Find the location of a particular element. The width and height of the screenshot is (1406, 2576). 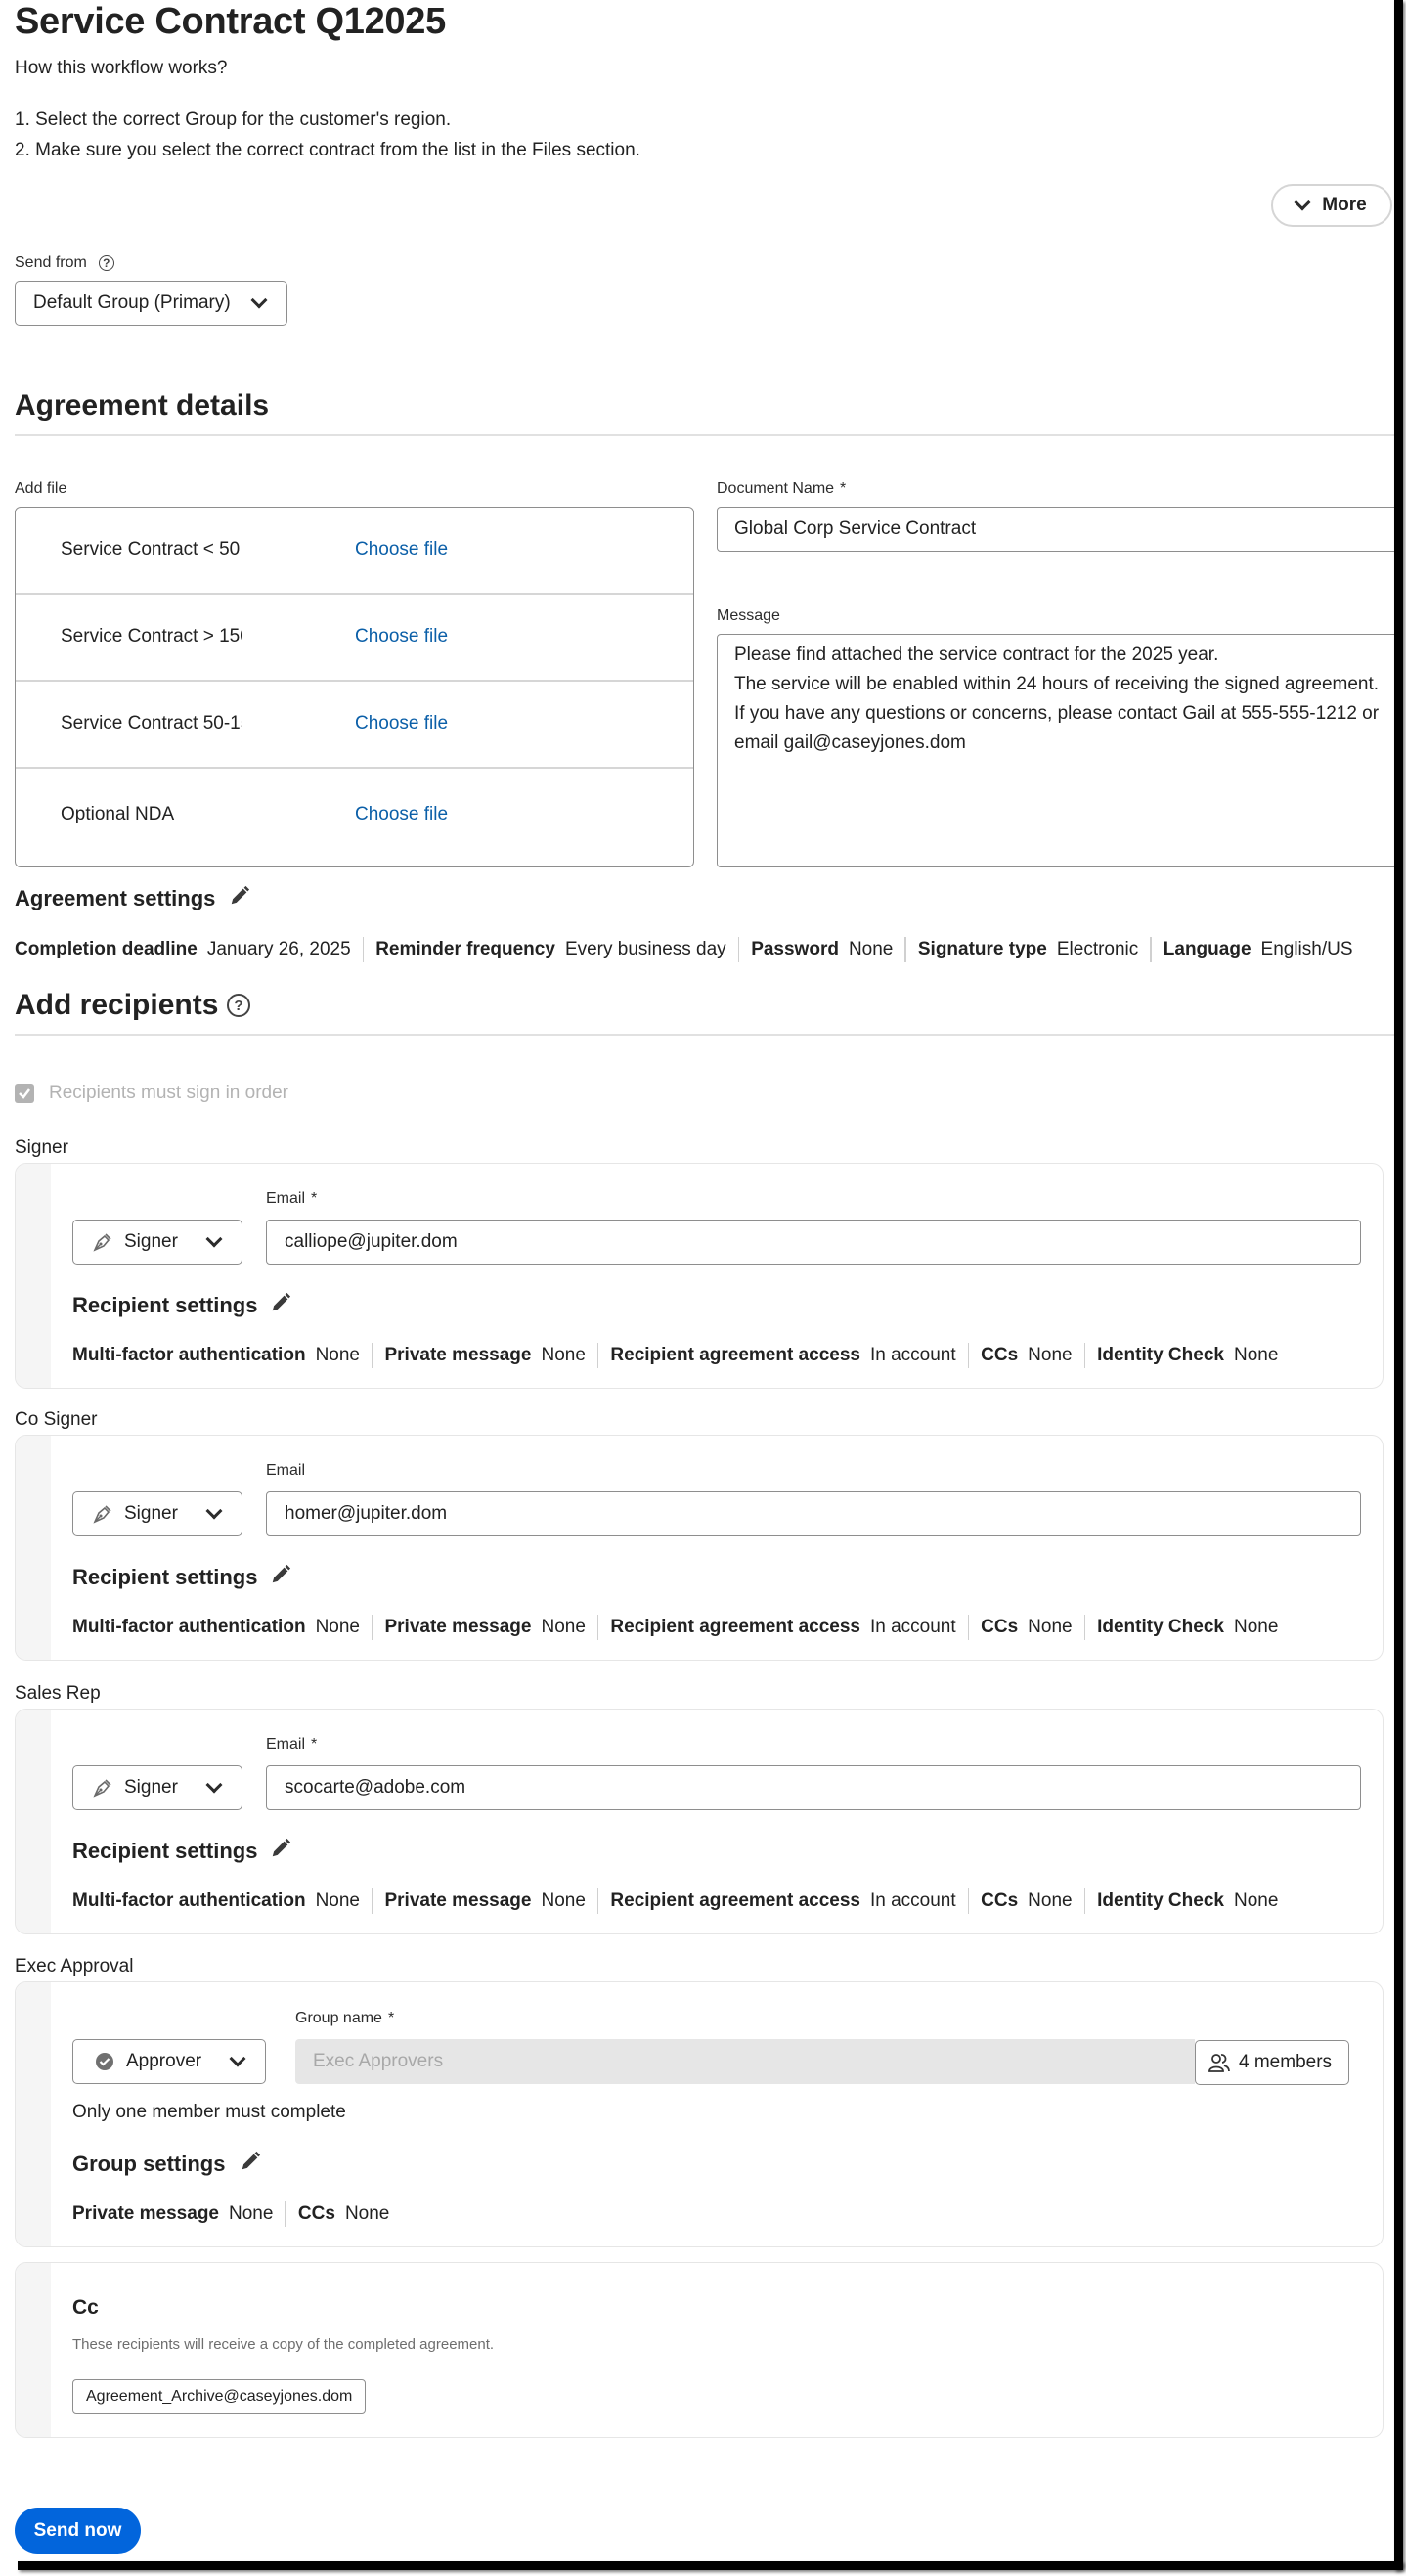

agreement-settings-heading: Agreement settings is located at coordinates (116, 898).